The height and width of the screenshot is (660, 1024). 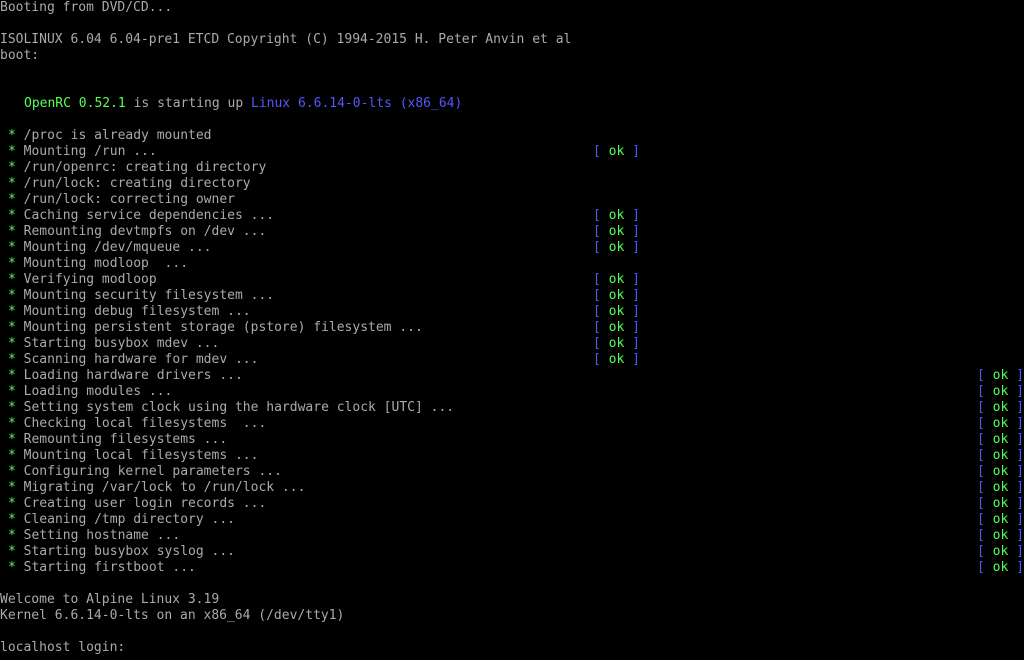 I want to click on service-text: Verifying modloop, so click(x=90, y=279).